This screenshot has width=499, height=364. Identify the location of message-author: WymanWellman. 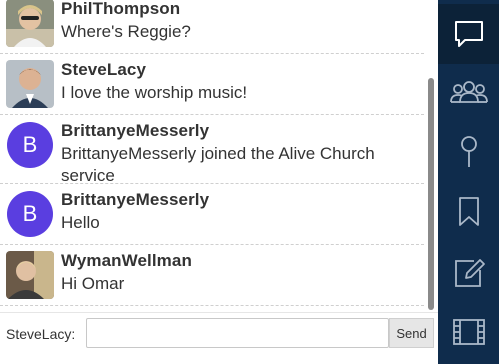
(126, 260).